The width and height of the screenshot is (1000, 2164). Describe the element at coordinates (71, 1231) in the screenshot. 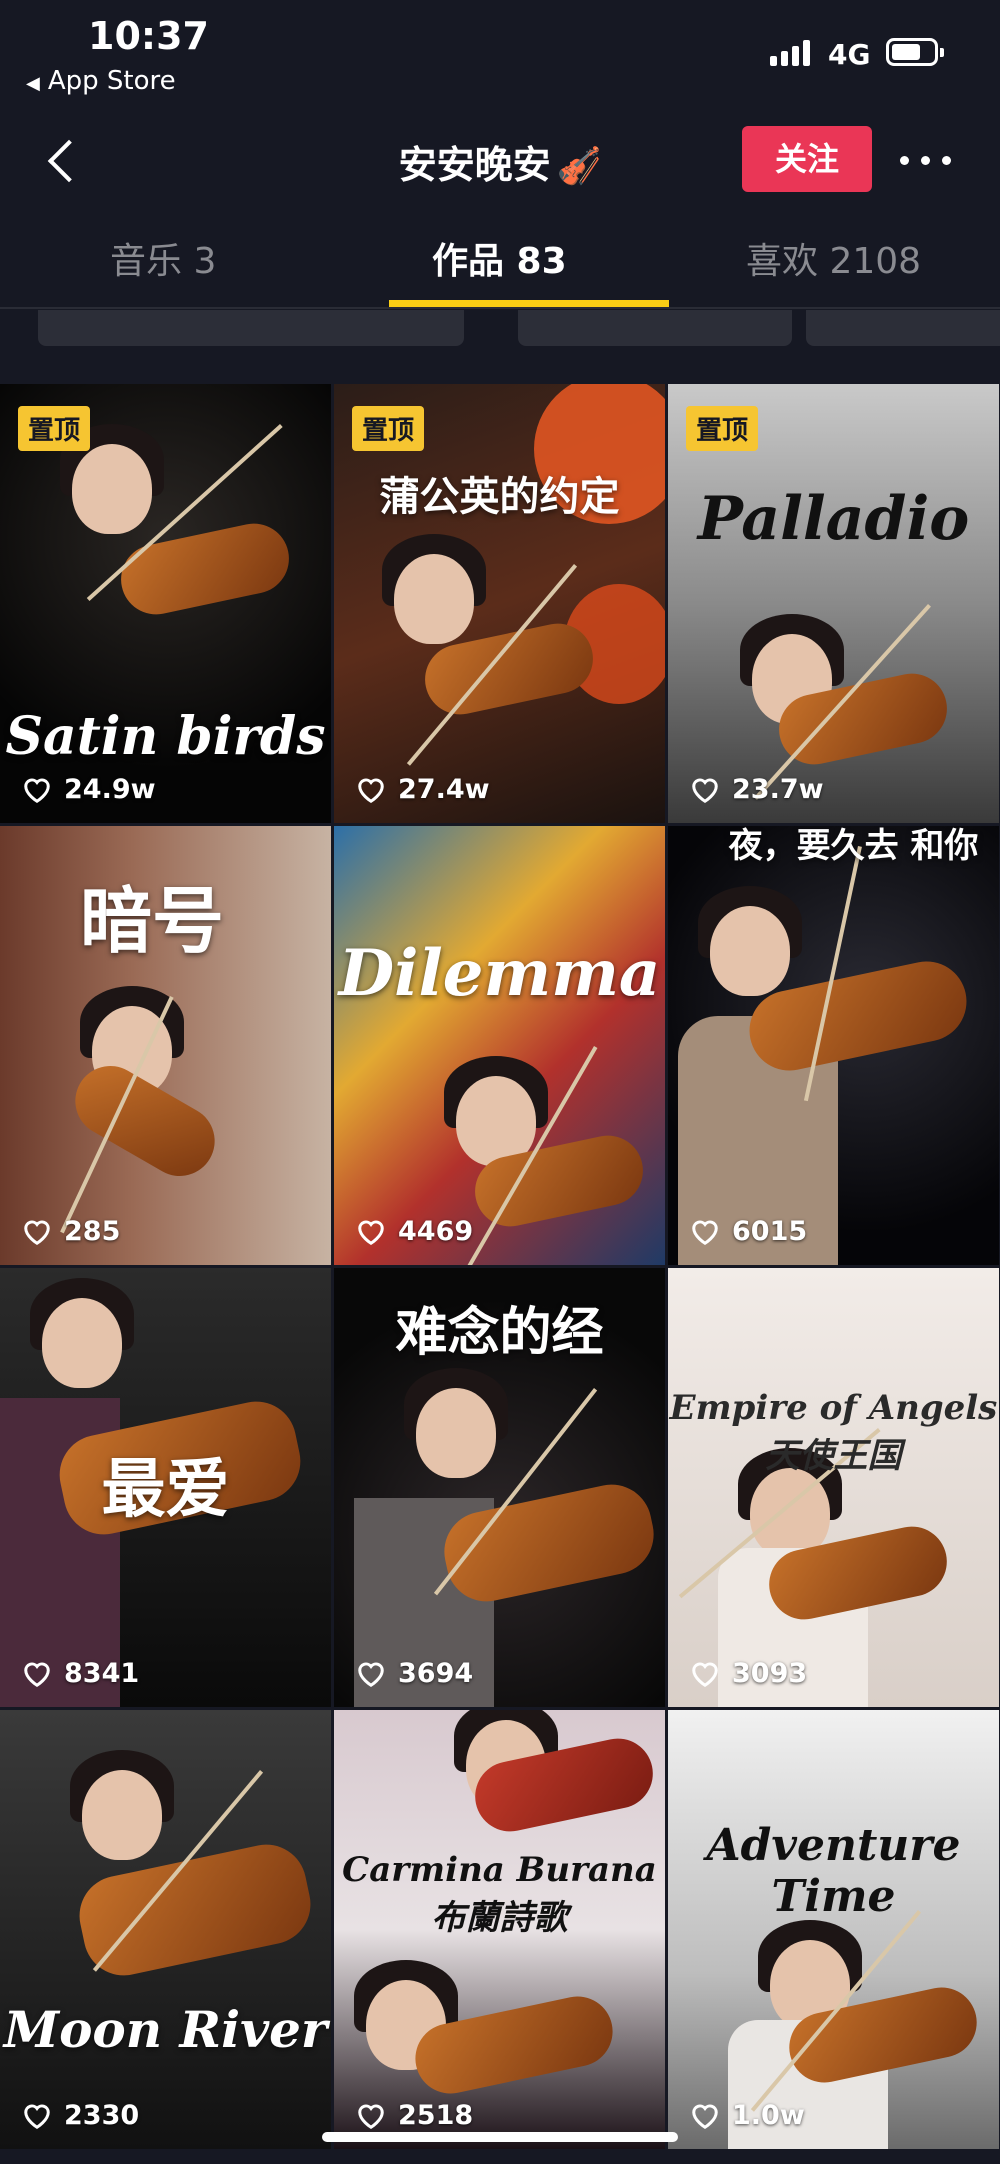

I see `like-count: 285` at that location.